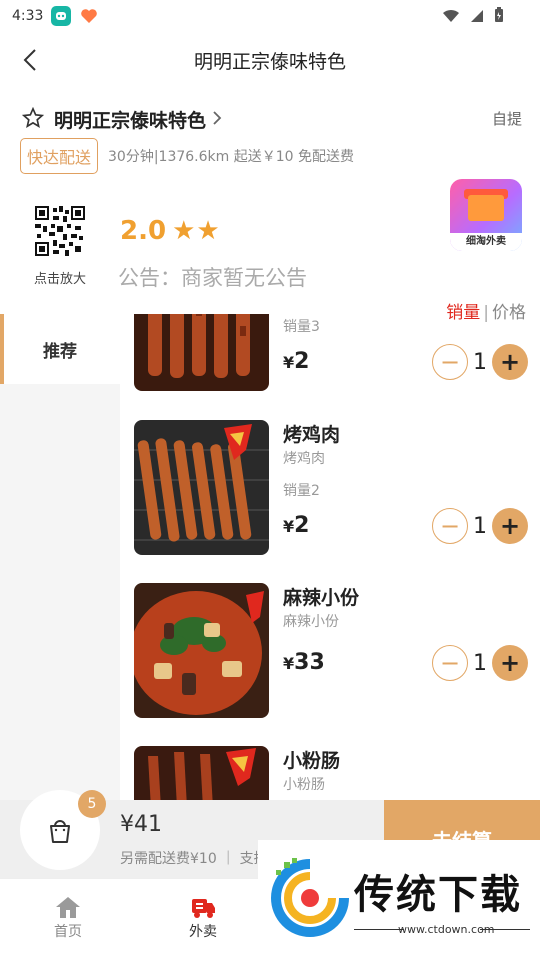 Image resolution: width=540 pixels, height=960 pixels. Describe the element at coordinates (196, 231) in the screenshot. I see `rating-stars: ★★` at that location.